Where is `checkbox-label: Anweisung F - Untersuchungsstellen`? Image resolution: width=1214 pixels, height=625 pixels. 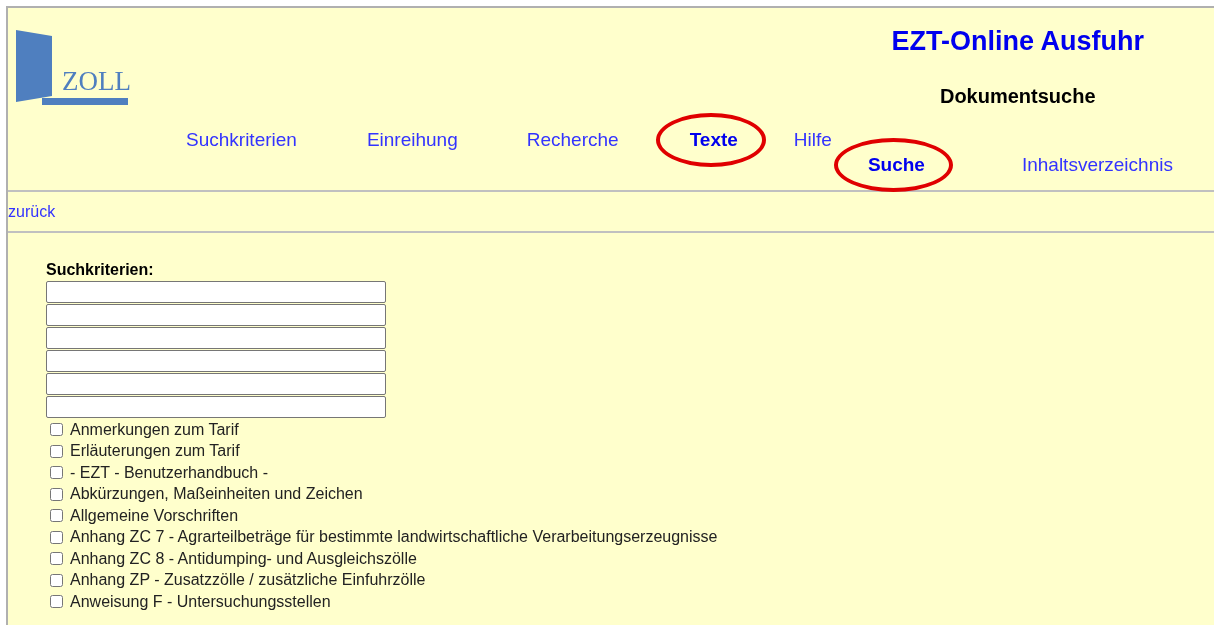
checkbox-label: Anweisung F - Untersuchungsstellen is located at coordinates (200, 601).